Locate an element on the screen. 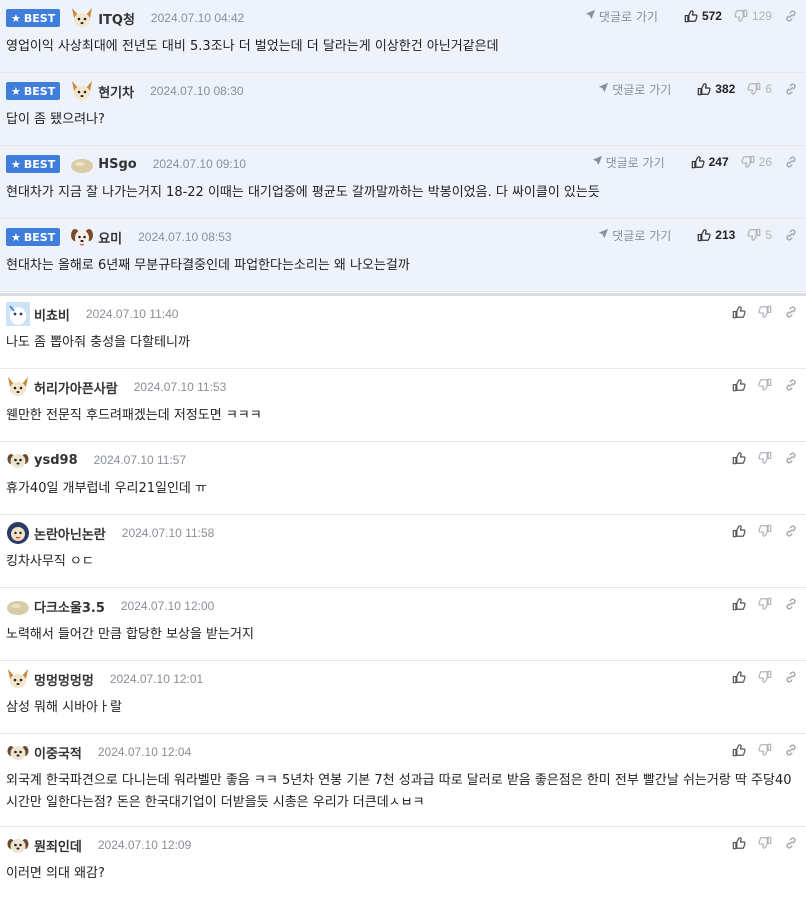 This screenshot has height=897, width=806. downvote-button: 5 is located at coordinates (759, 235).